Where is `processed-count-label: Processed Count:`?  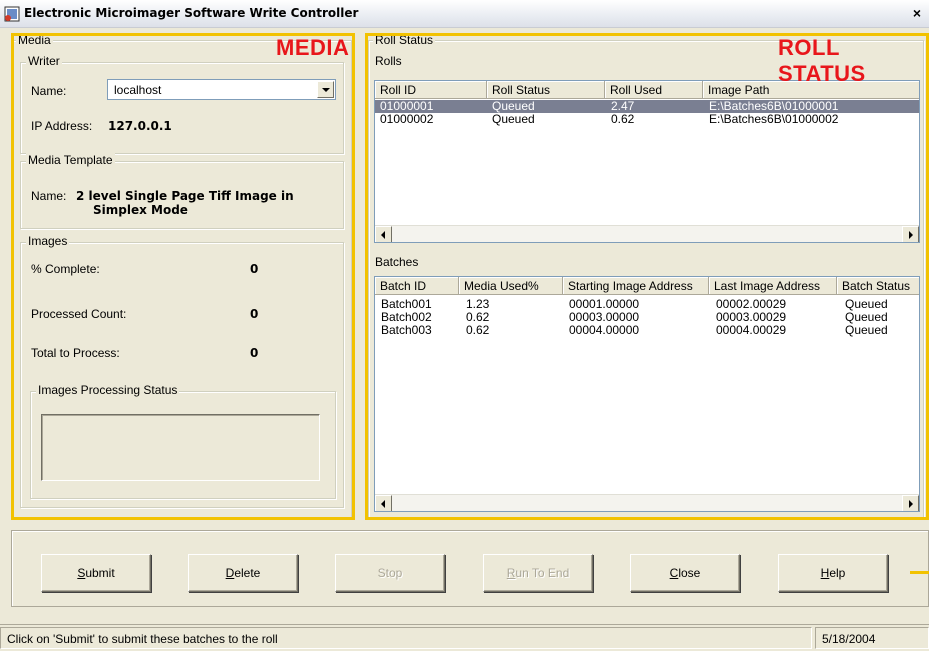
processed-count-label: Processed Count: is located at coordinates (79, 314).